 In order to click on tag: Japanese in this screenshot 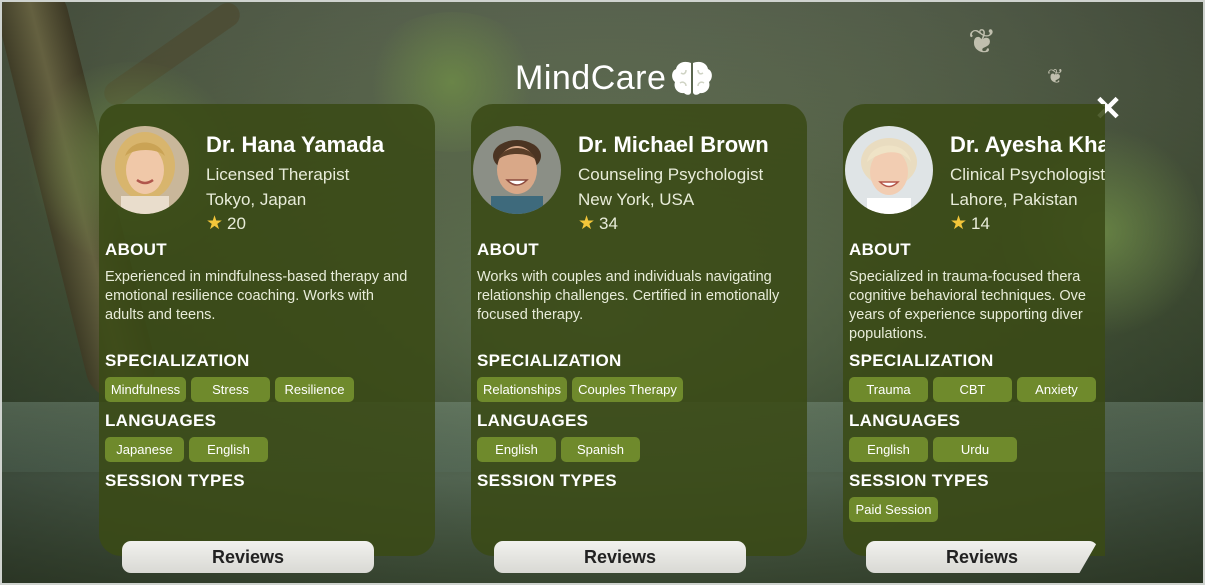, I will do `click(144, 449)`.